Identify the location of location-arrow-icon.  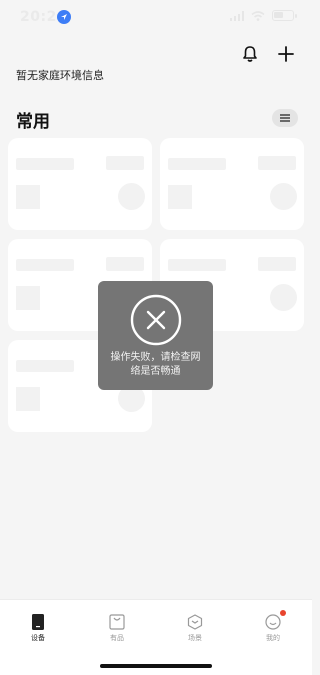
(64, 17).